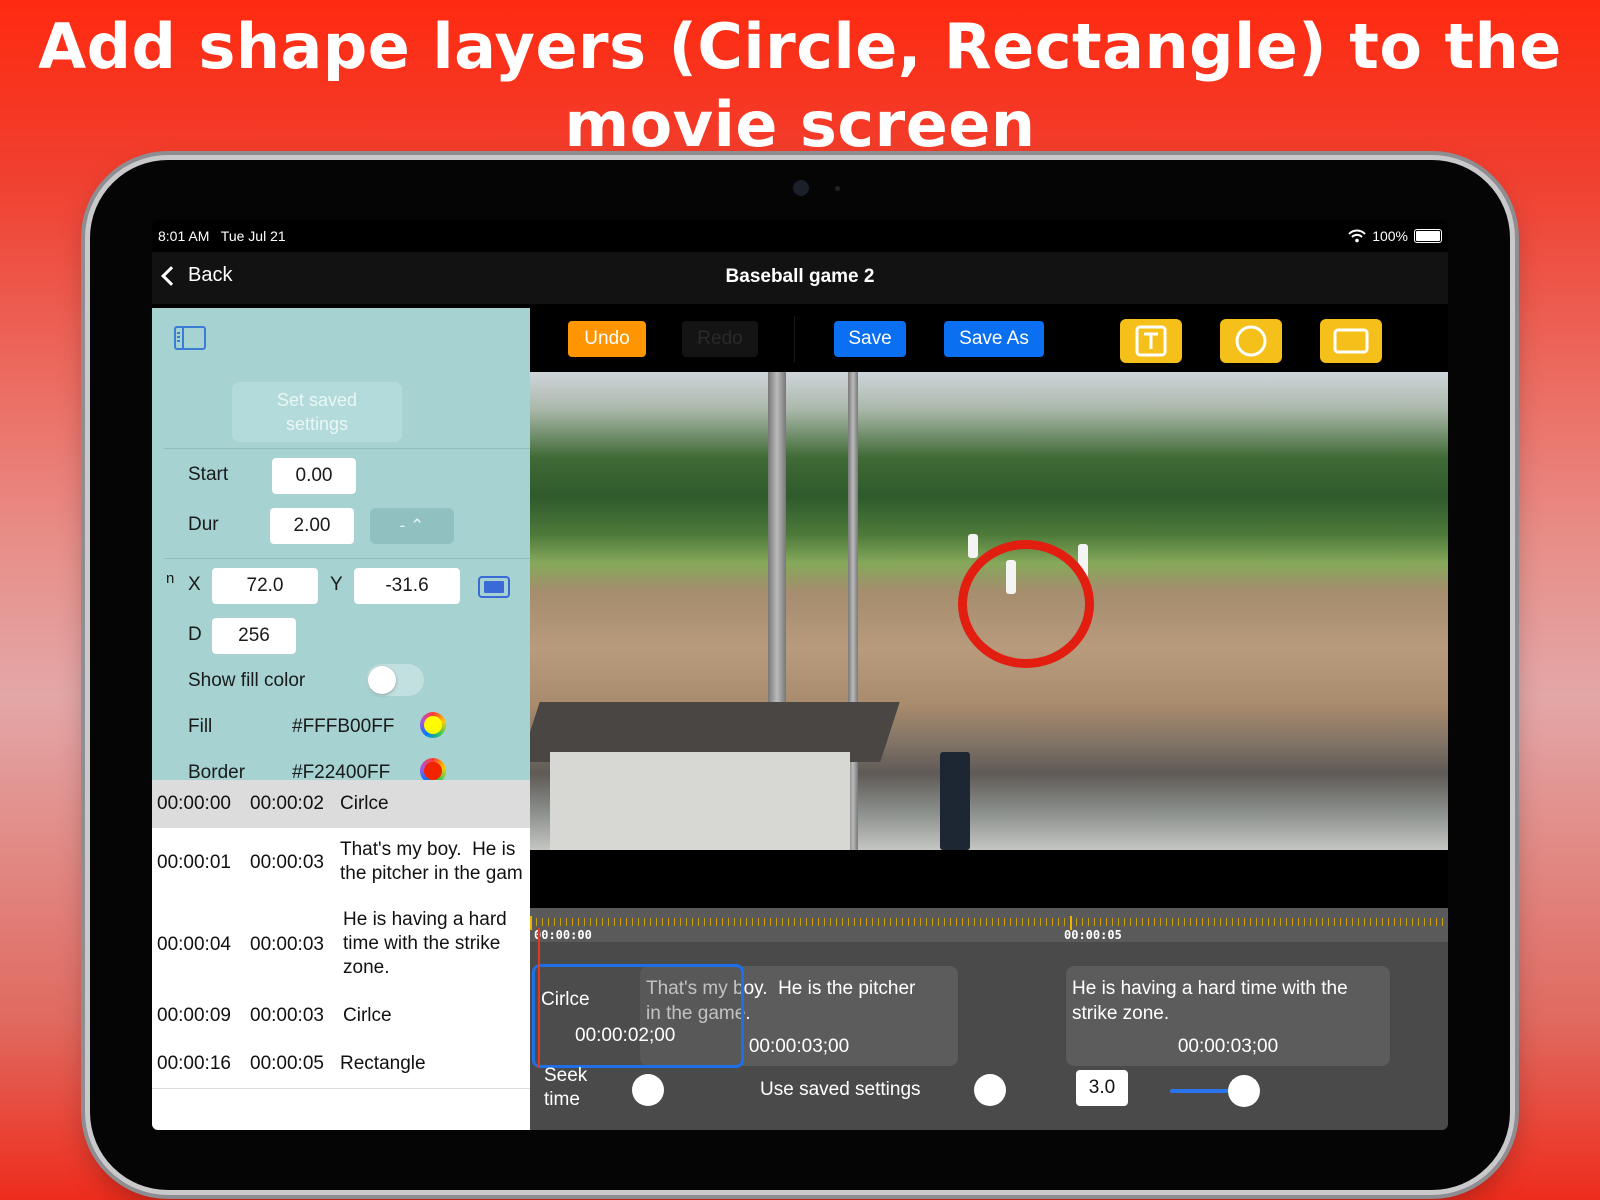 This screenshot has height=1200, width=1600. What do you see at coordinates (563, 935) in the screenshot?
I see `timecode-start: 00:00:00` at bounding box center [563, 935].